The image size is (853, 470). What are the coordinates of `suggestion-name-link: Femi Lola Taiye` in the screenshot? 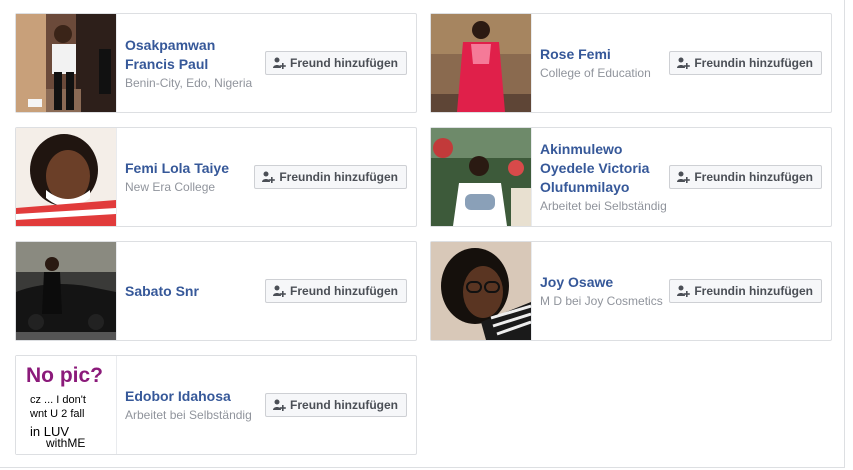 It's located at (195, 168).